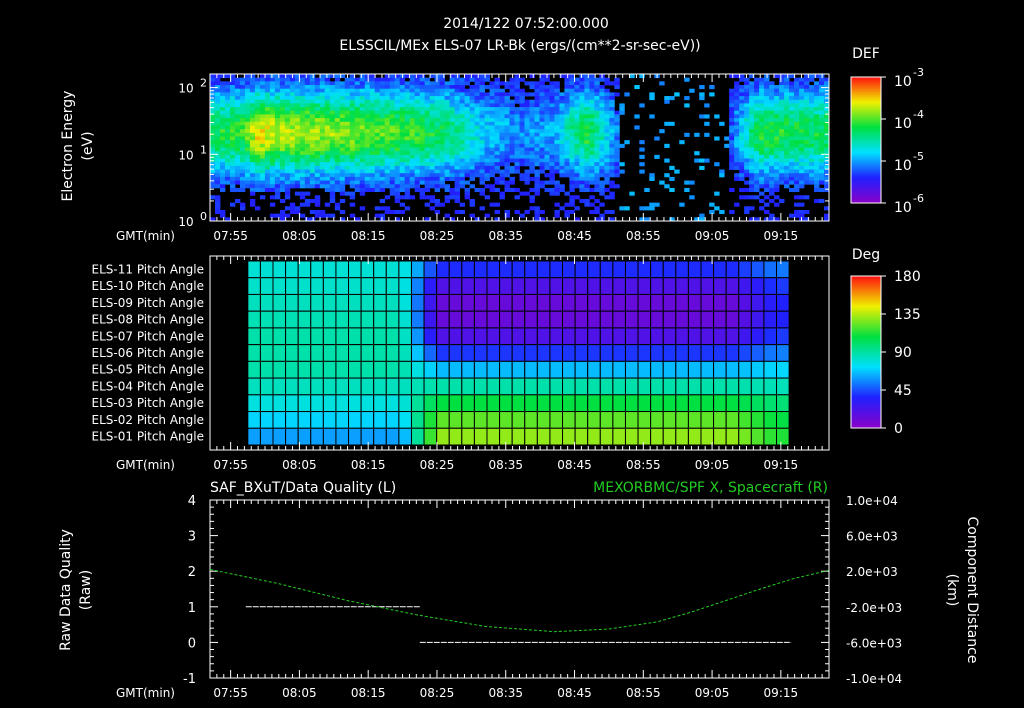 This screenshot has width=1024, height=708. I want to click on deg-colorbar-ticks: 18013590450, so click(901, 353).